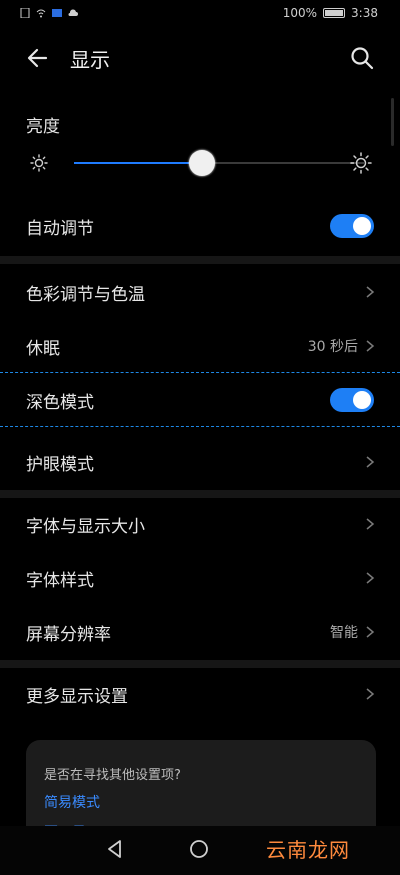  What do you see at coordinates (344, 633) in the screenshot?
I see `row-value: 智能` at bounding box center [344, 633].